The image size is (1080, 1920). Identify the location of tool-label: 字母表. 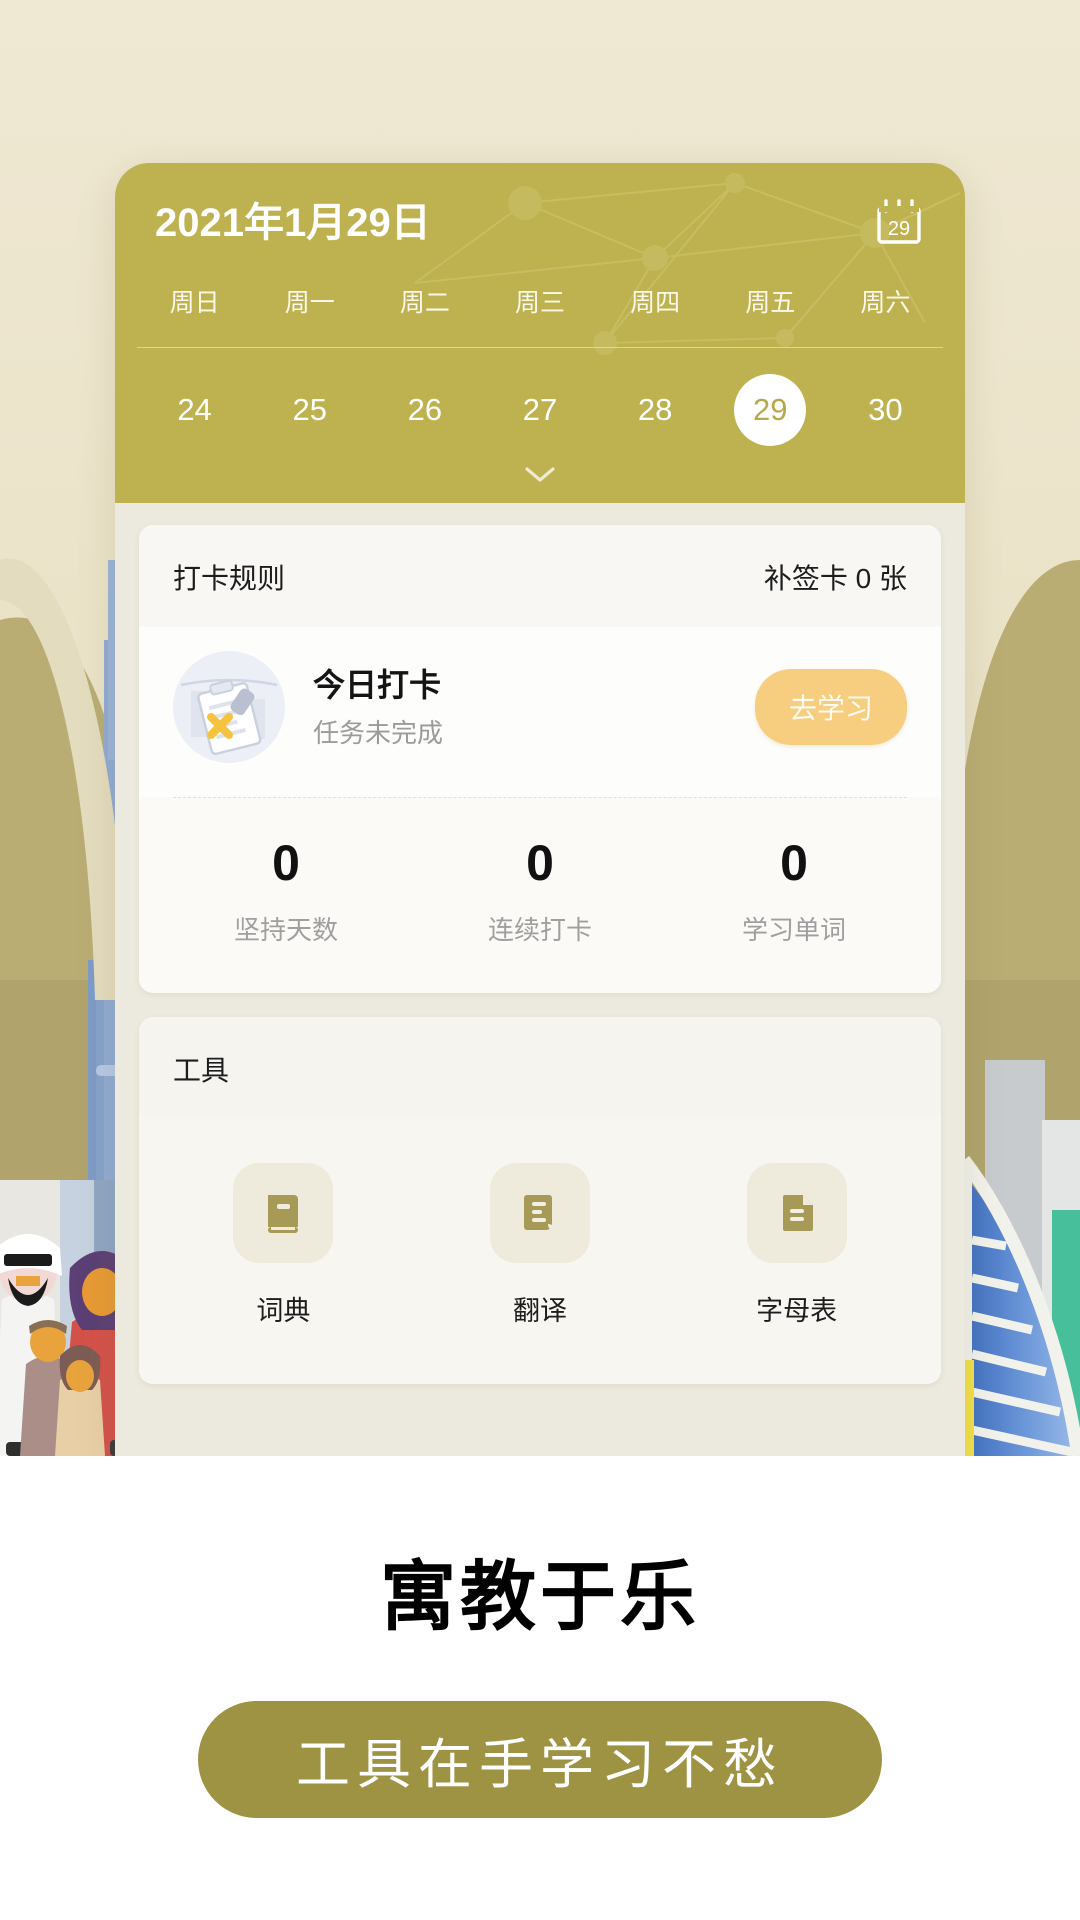
(797, 1311).